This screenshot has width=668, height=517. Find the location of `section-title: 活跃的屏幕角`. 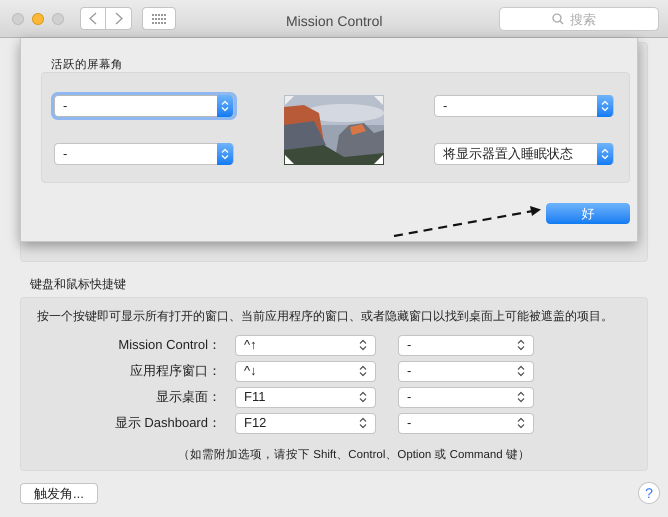

section-title: 活跃的屏幕角 is located at coordinates (87, 65).